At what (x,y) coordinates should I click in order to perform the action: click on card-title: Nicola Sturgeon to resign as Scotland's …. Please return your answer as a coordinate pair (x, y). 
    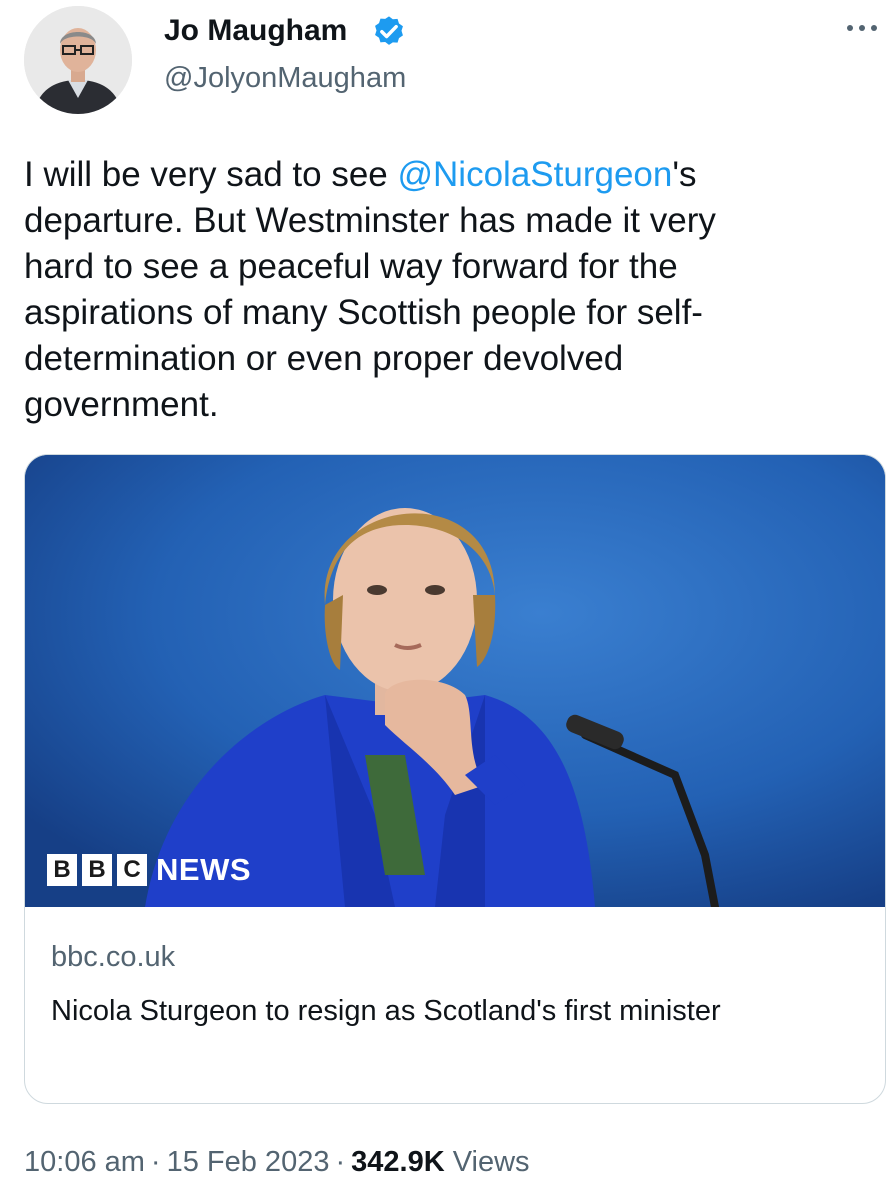
    Looking at the image, I should click on (386, 1011).